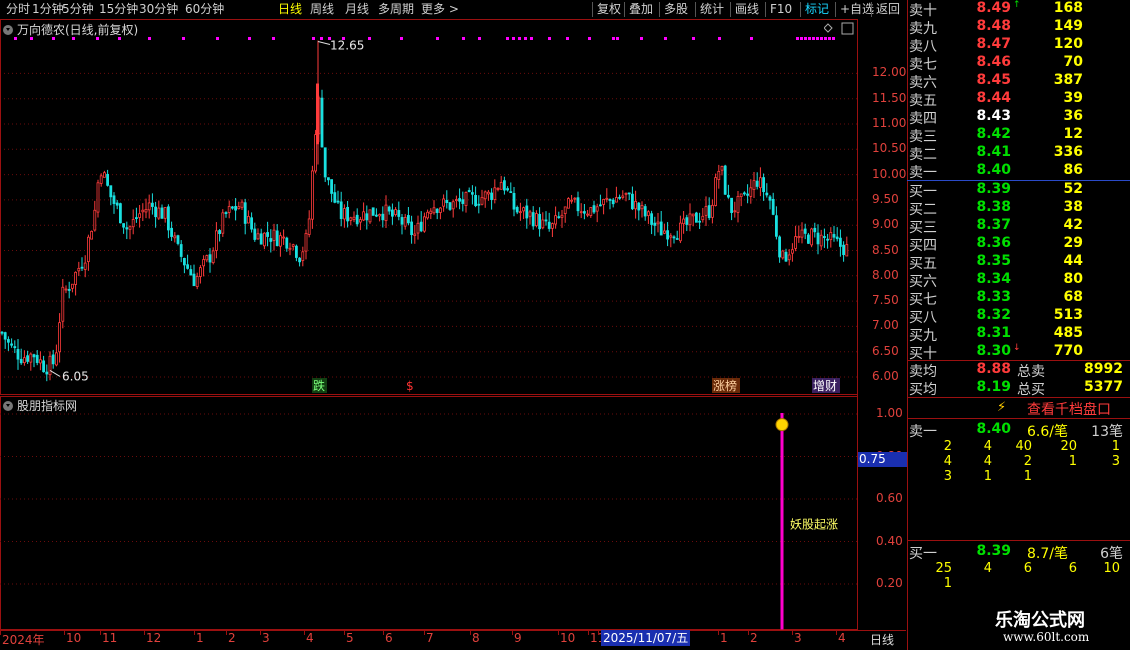 The image size is (1130, 650). Describe the element at coordinates (78, 9) in the screenshot. I see `period-tab-2: 5分钟` at that location.